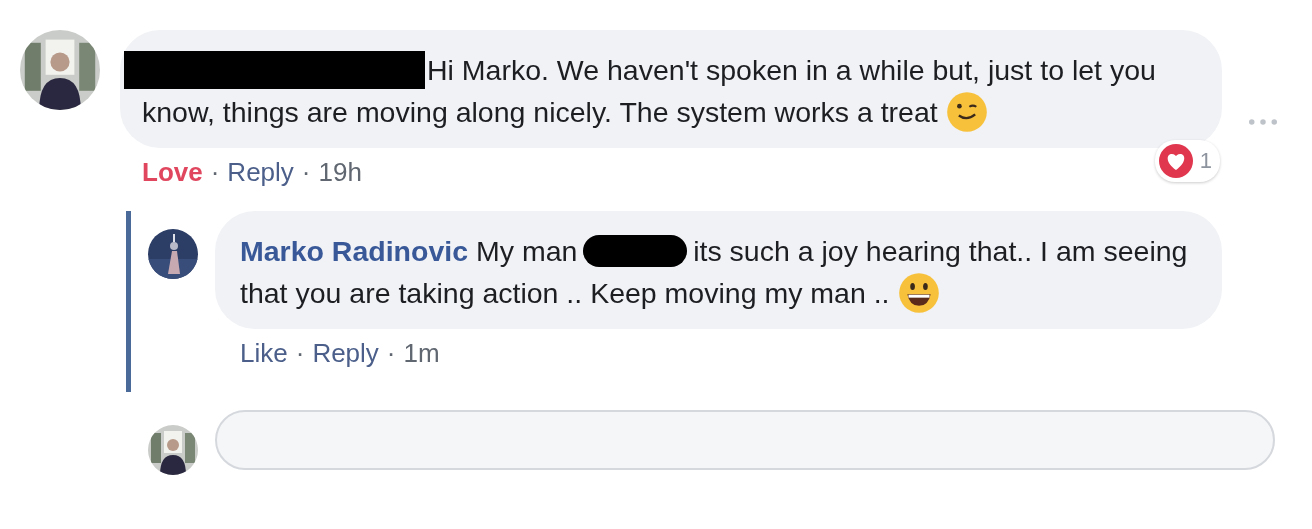 This screenshot has height=529, width=1312. I want to click on comment-text: Hi Marko. We haven't spoken in a while but, just to let you know, things are moving along nicely. The system works a treat, so click(669, 91).